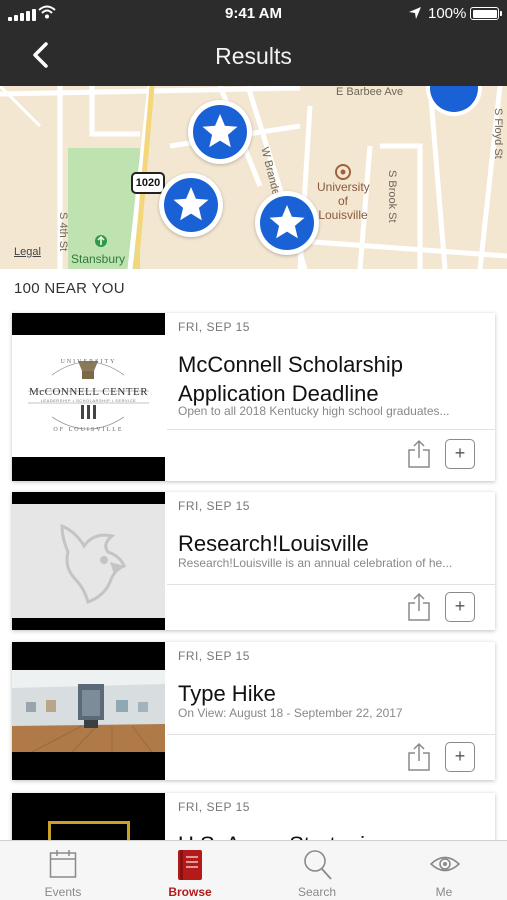  I want to click on eye-icon, so click(445, 864).